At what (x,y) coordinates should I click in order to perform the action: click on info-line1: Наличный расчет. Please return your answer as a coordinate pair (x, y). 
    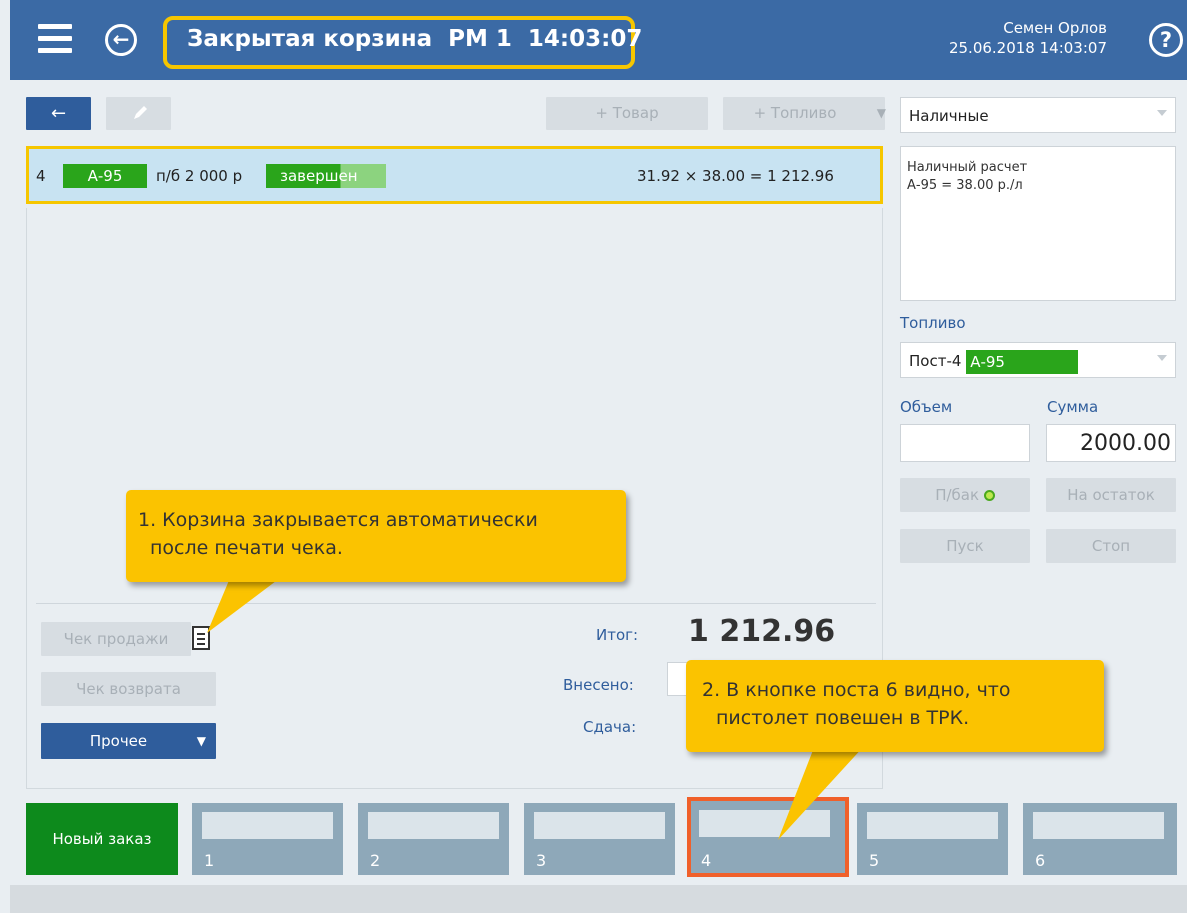
    Looking at the image, I should click on (967, 167).